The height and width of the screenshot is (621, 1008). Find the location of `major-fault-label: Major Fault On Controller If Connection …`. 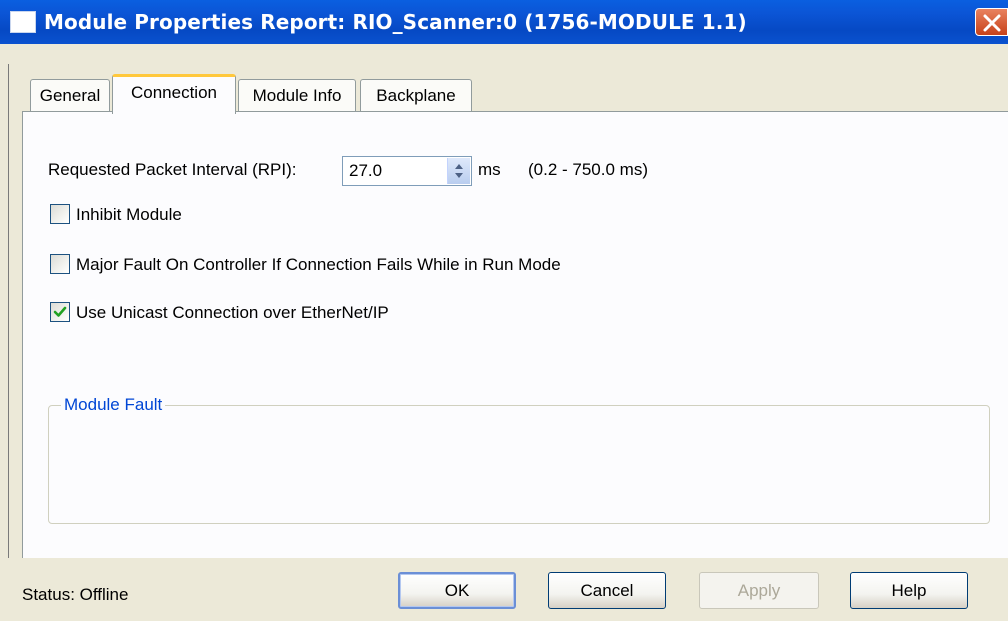

major-fault-label: Major Fault On Controller If Connection … is located at coordinates (318, 265).